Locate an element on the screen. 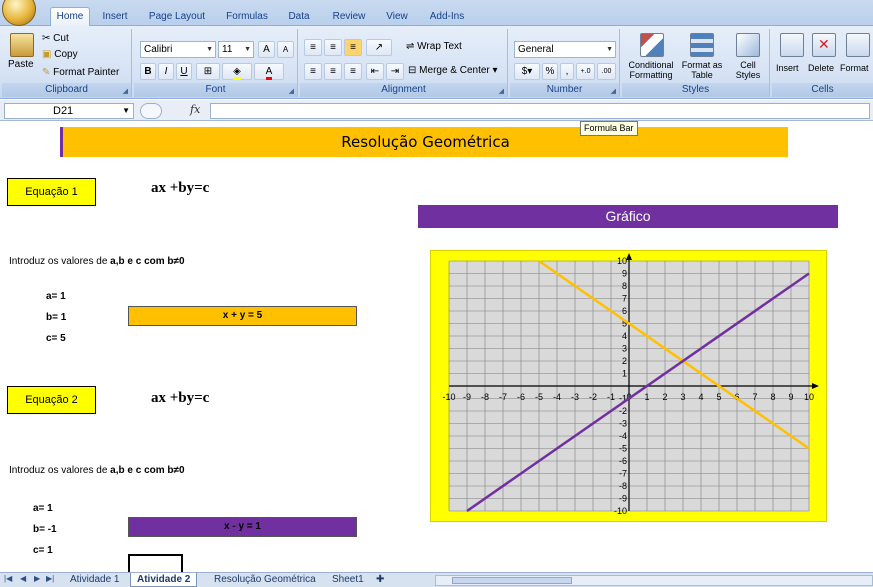  currency-icon: $▾ is located at coordinates (527, 71).